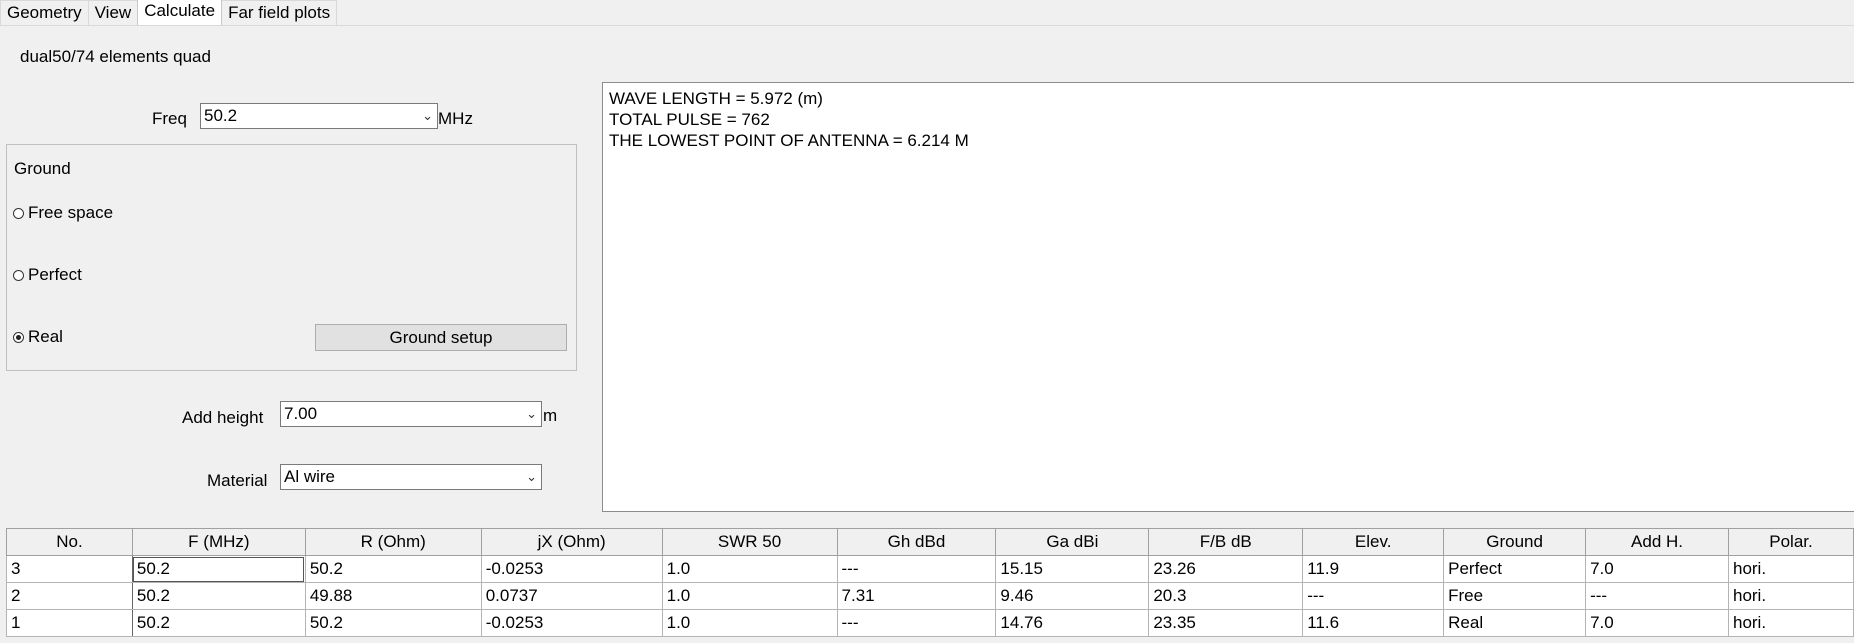  I want to click on table-cell: 15.15, so click(1072, 569).